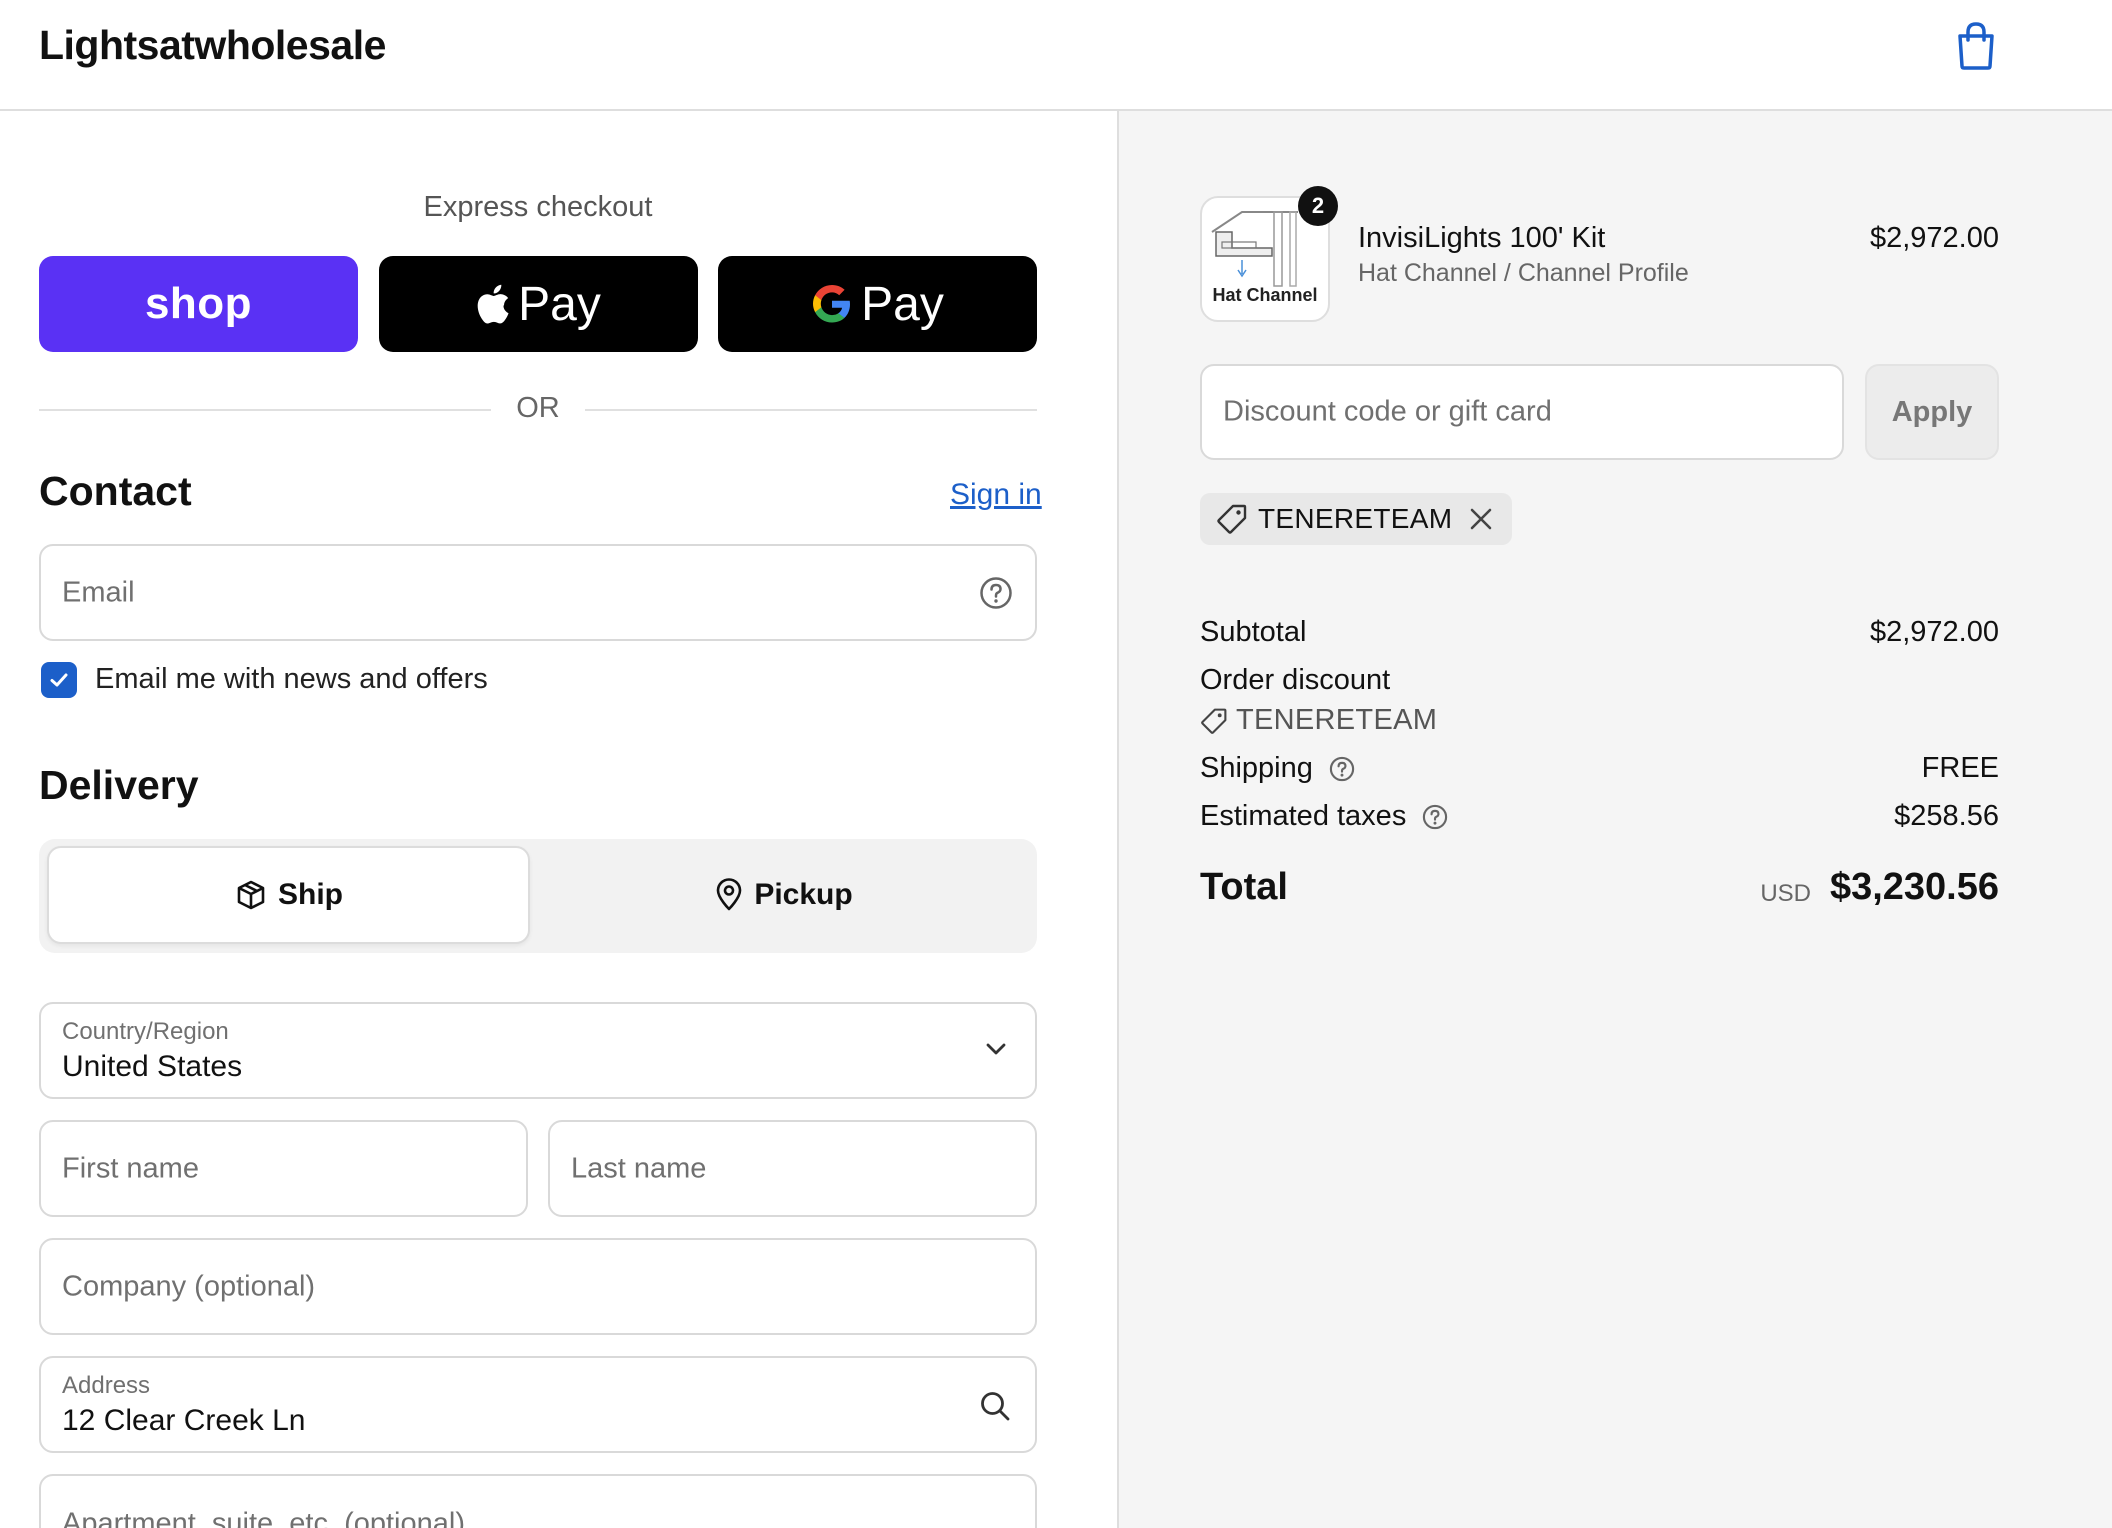 This screenshot has height=1528, width=2112. Describe the element at coordinates (832, 304) in the screenshot. I see `google-logo-icon` at that location.